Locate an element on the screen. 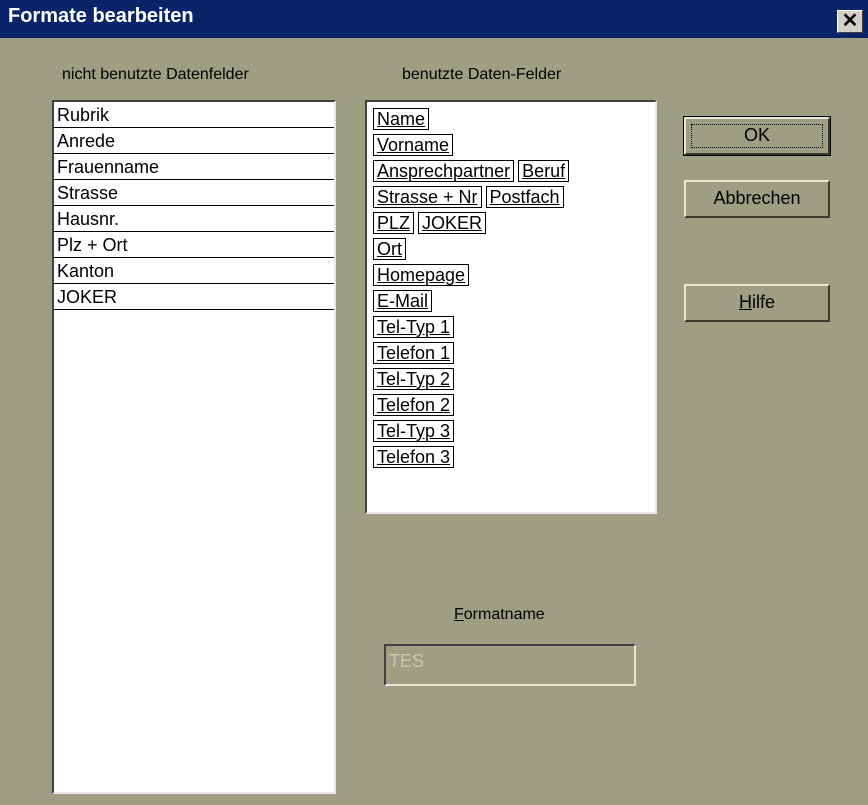 Image resolution: width=868 pixels, height=805 pixels. unused-field-item: Frauenname is located at coordinates (194, 167).